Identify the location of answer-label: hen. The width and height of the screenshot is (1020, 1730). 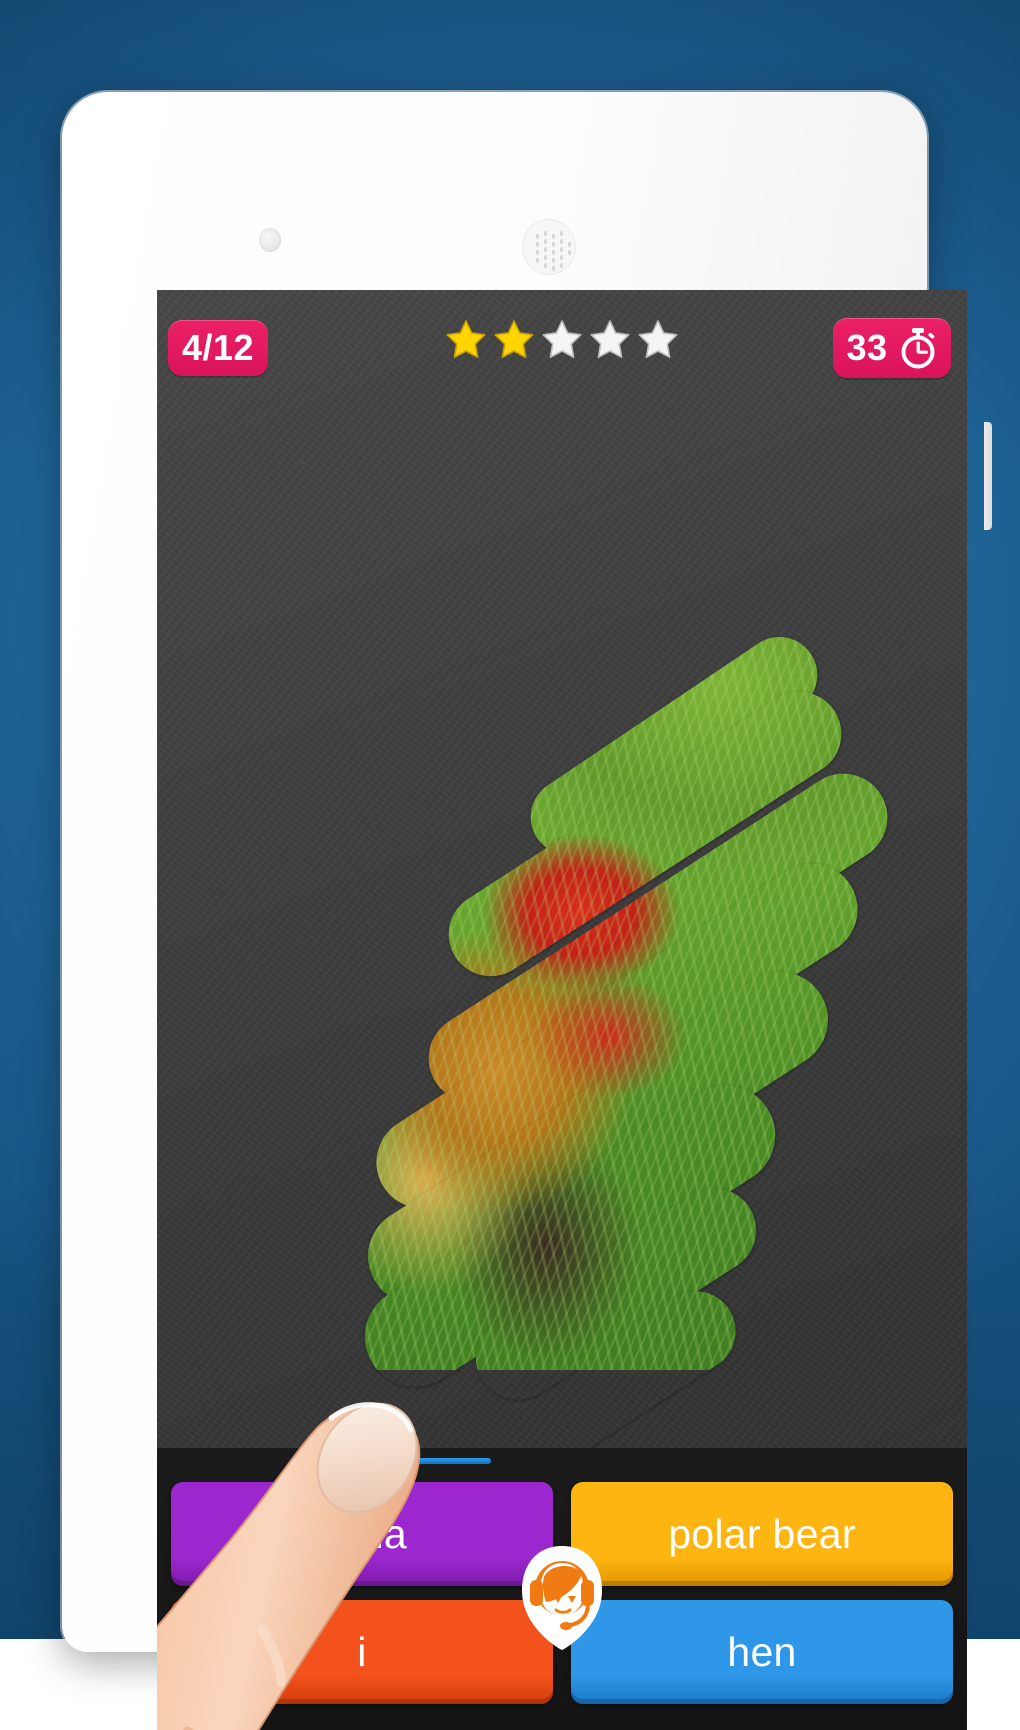
(761, 1652).